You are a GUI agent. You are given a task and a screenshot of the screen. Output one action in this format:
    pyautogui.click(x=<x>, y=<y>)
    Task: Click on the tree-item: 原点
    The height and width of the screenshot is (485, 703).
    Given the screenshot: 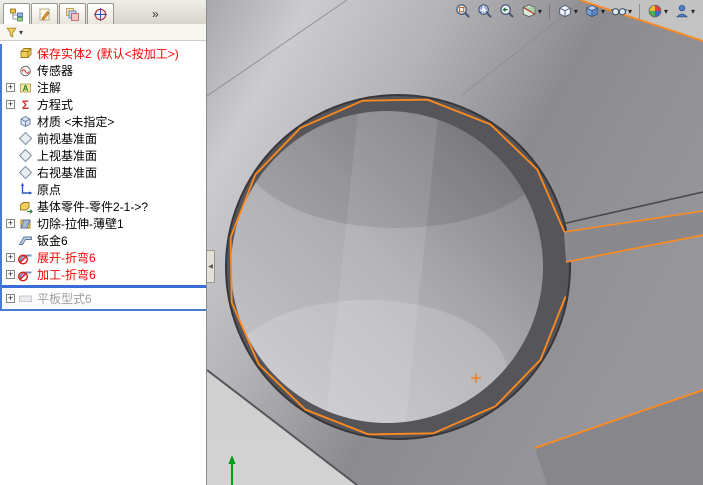 What is the action you would take?
    pyautogui.click(x=104, y=189)
    